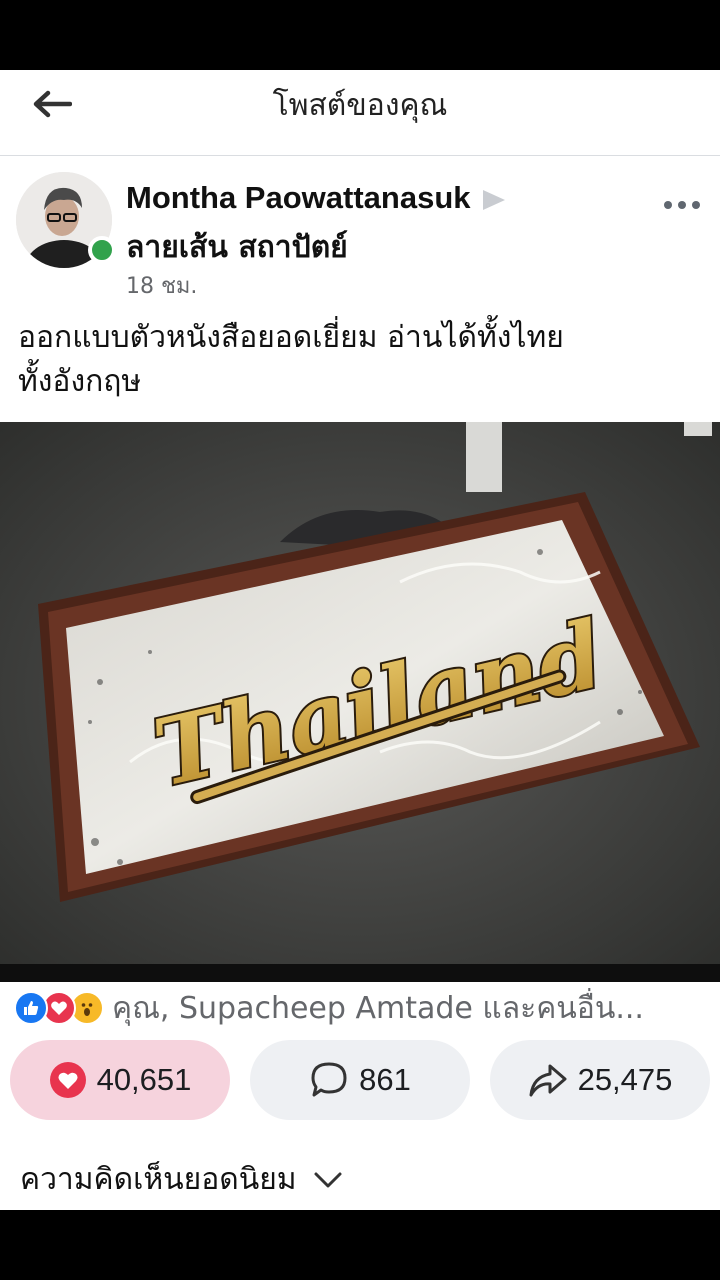 The width and height of the screenshot is (720, 1280). What do you see at coordinates (237, 247) in the screenshot?
I see `page-name: ลายเส้น สถาปัตย์` at bounding box center [237, 247].